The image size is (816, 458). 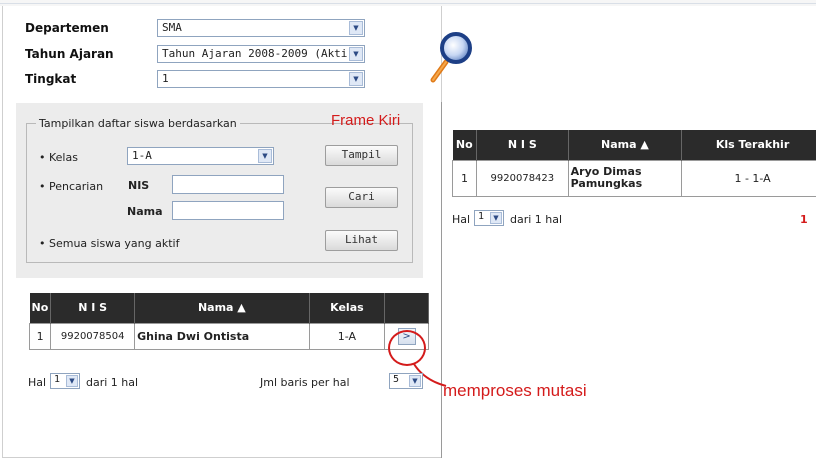 What do you see at coordinates (142, 155) in the screenshot?
I see `kelas-value: 1-A` at bounding box center [142, 155].